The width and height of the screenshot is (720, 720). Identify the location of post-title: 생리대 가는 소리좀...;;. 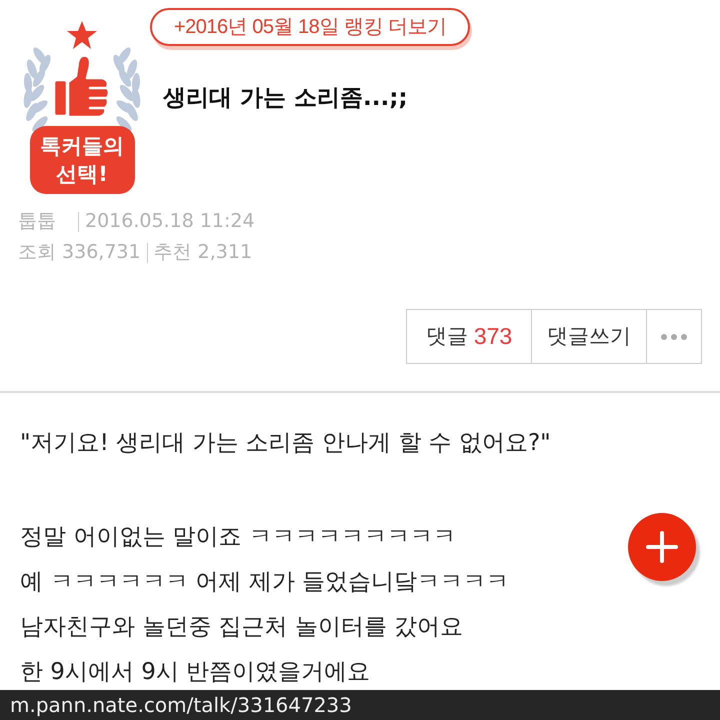
(285, 98).